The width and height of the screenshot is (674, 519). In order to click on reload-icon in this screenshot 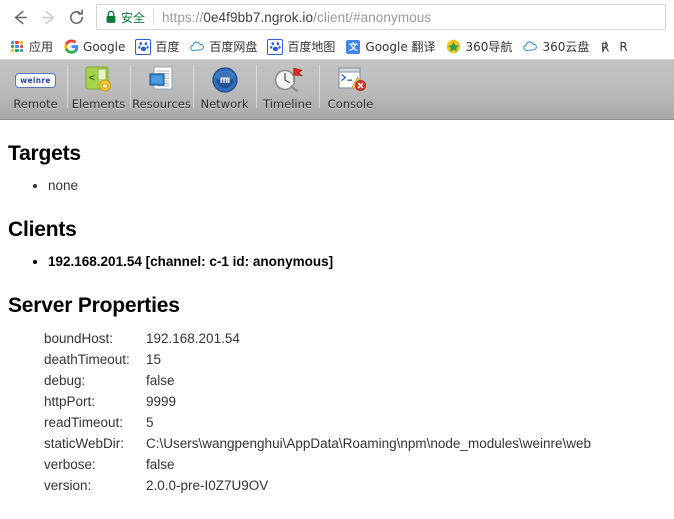, I will do `click(76, 17)`.